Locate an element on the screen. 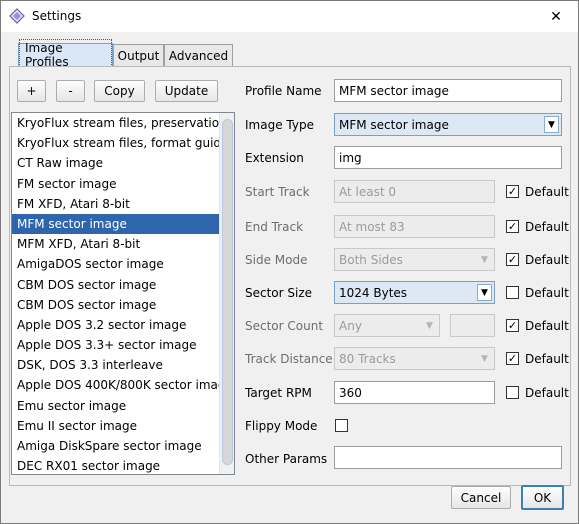  profile-list-item: AmigaDOS sector image is located at coordinates (123, 264).